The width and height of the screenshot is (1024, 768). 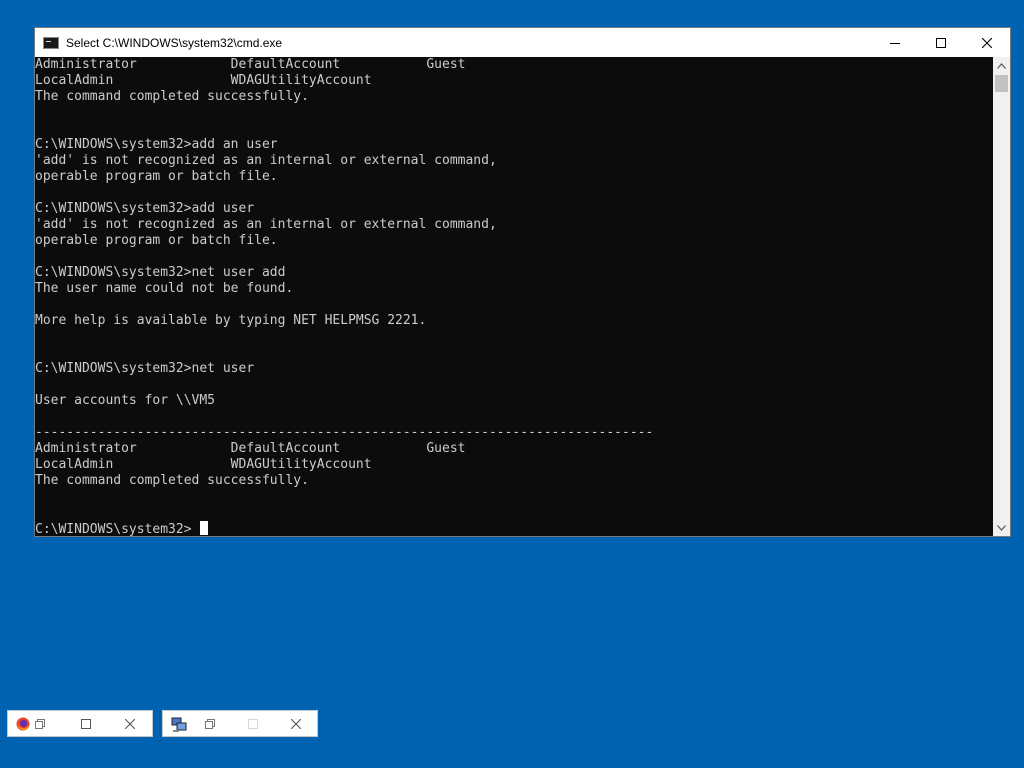 I want to click on chevron-down-icon, so click(x=1001, y=527).